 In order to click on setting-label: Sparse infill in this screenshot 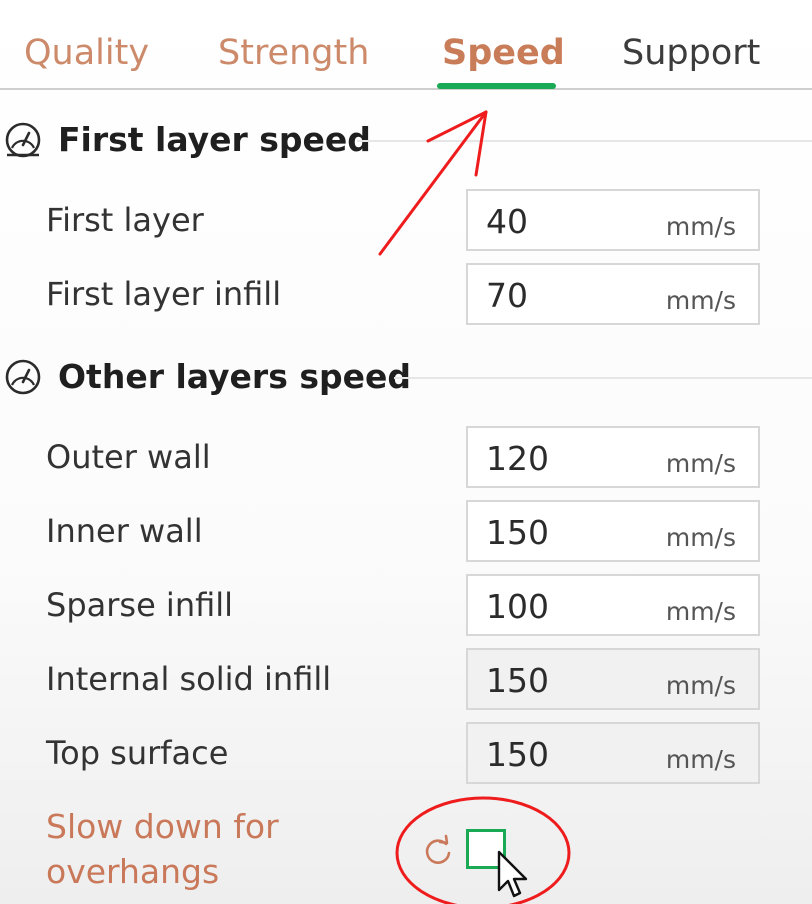, I will do `click(140, 605)`.